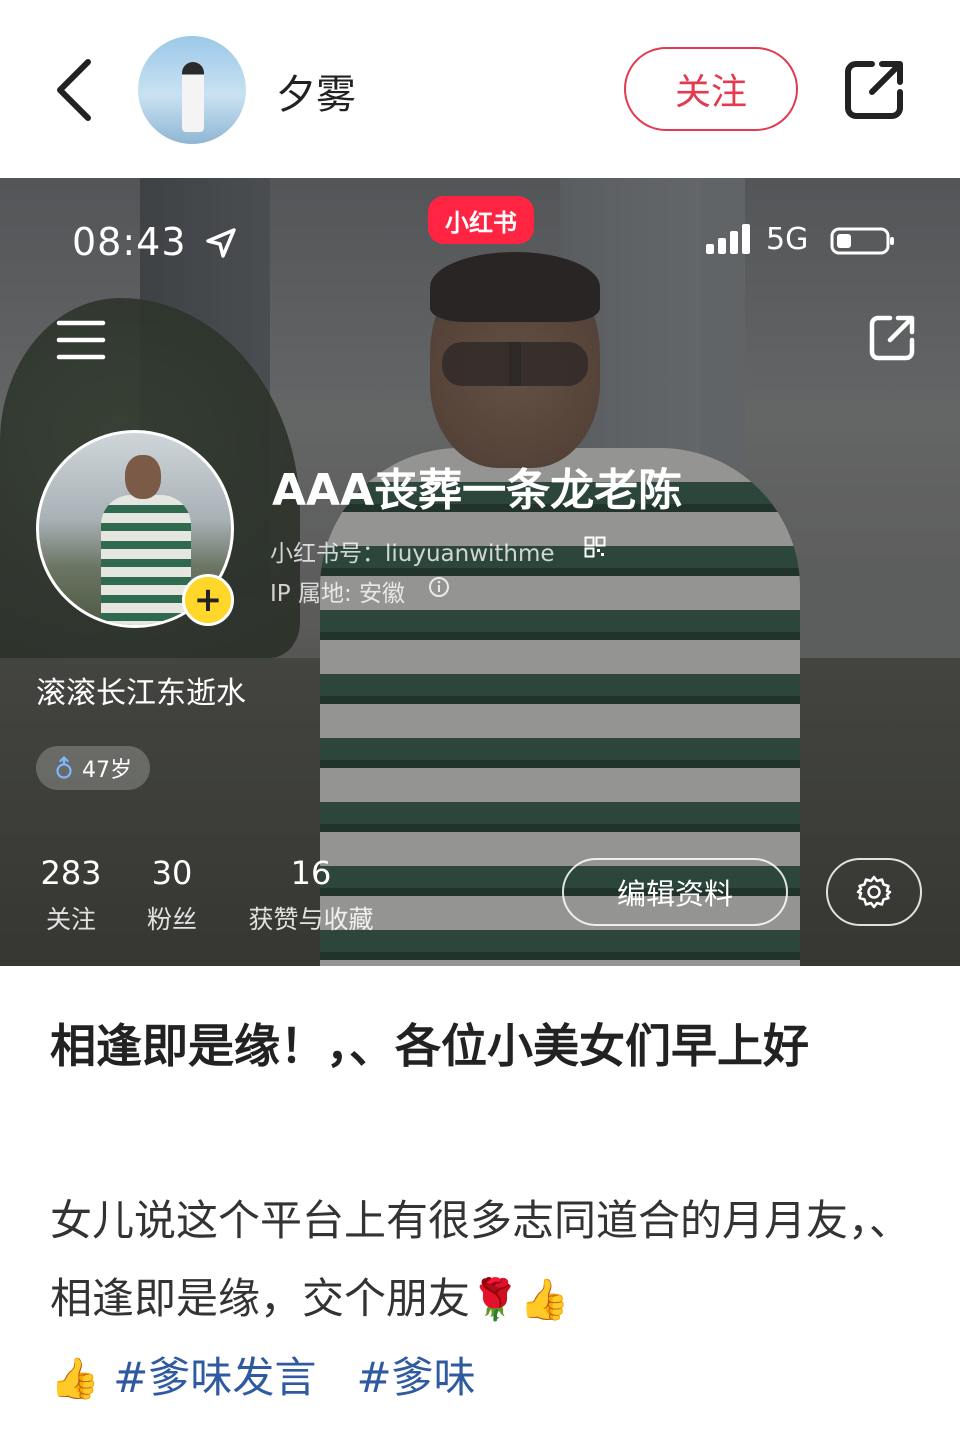  Describe the element at coordinates (129, 242) in the screenshot. I see `status-time: 08:43` at that location.